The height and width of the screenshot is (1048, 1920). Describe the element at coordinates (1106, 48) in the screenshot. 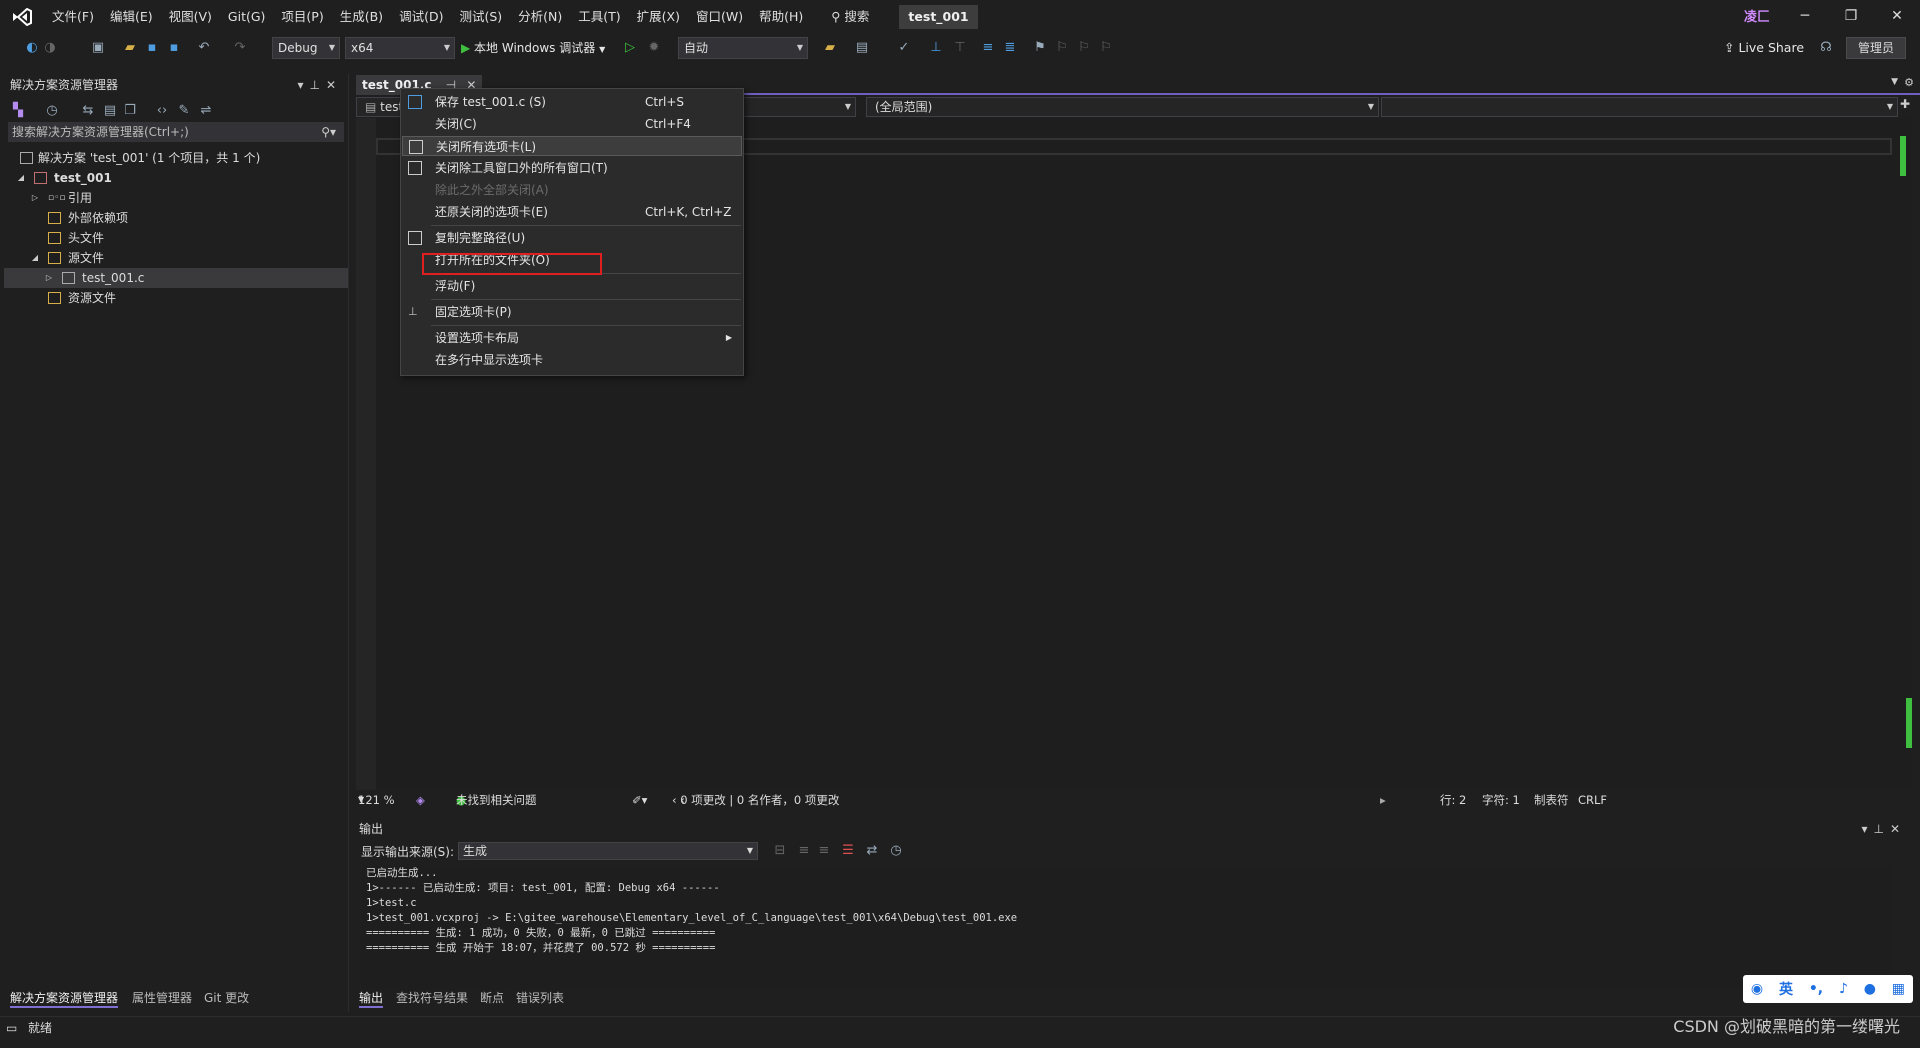

I see `clear-bookmarks-icon: ⚐` at that location.